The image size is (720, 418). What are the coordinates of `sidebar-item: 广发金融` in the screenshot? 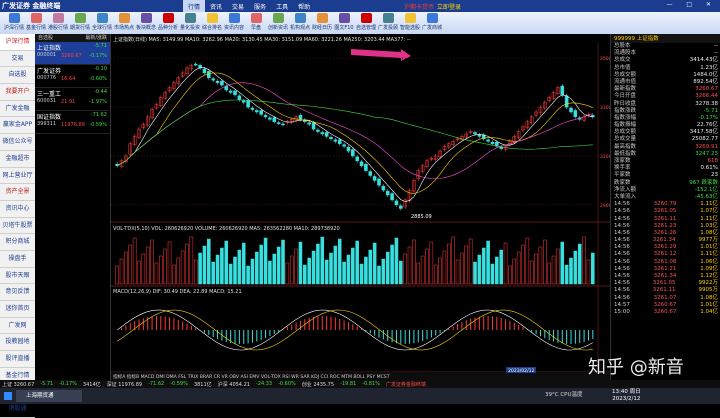 It's located at (17, 109).